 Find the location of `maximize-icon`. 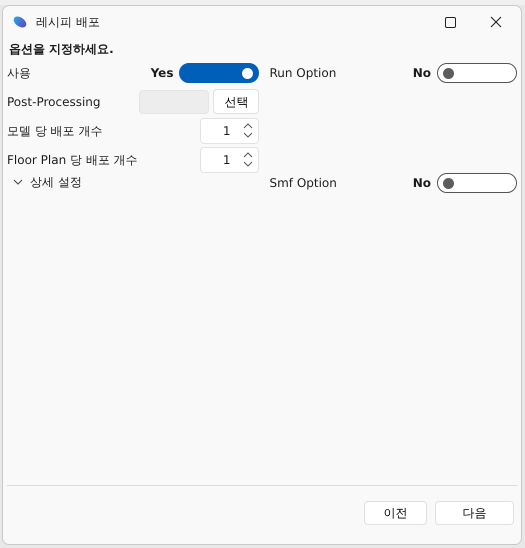

maximize-icon is located at coordinates (450, 22).